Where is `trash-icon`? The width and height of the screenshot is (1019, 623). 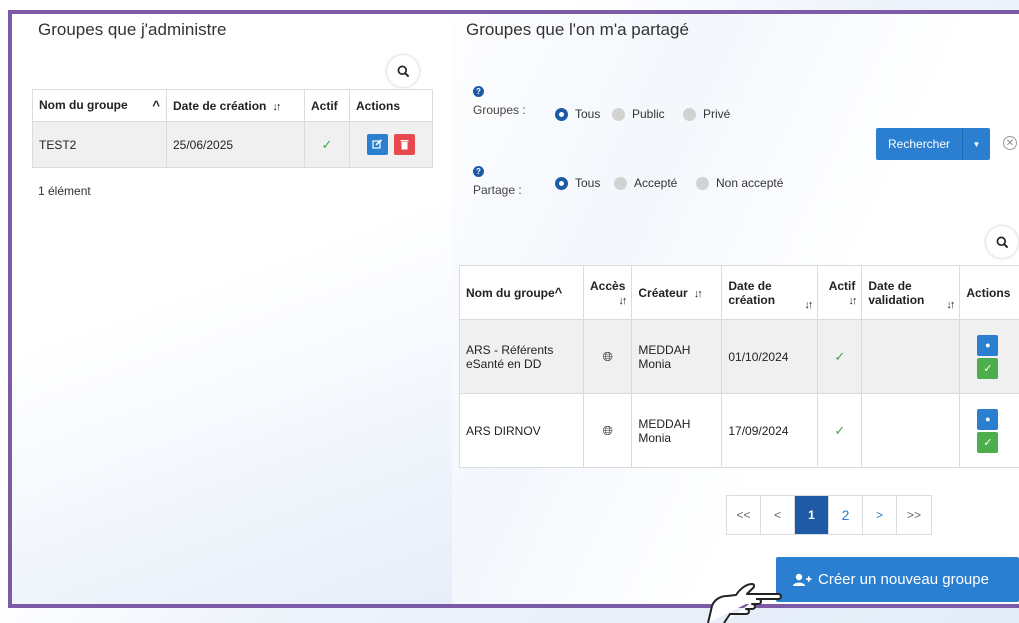 trash-icon is located at coordinates (404, 145).